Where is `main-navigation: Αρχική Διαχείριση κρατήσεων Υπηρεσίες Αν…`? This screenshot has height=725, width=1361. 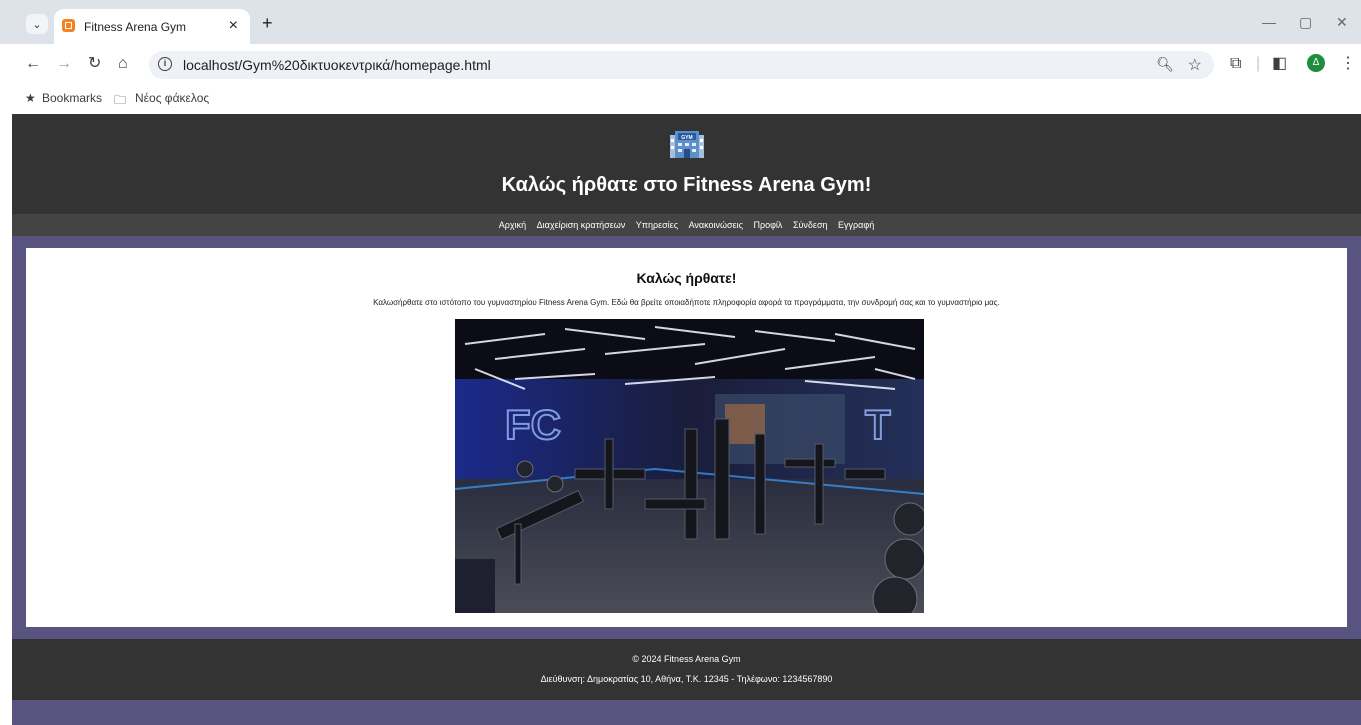 main-navigation: Αρχική Διαχείριση κρατήσεων Υπηρεσίες Αν… is located at coordinates (686, 225).